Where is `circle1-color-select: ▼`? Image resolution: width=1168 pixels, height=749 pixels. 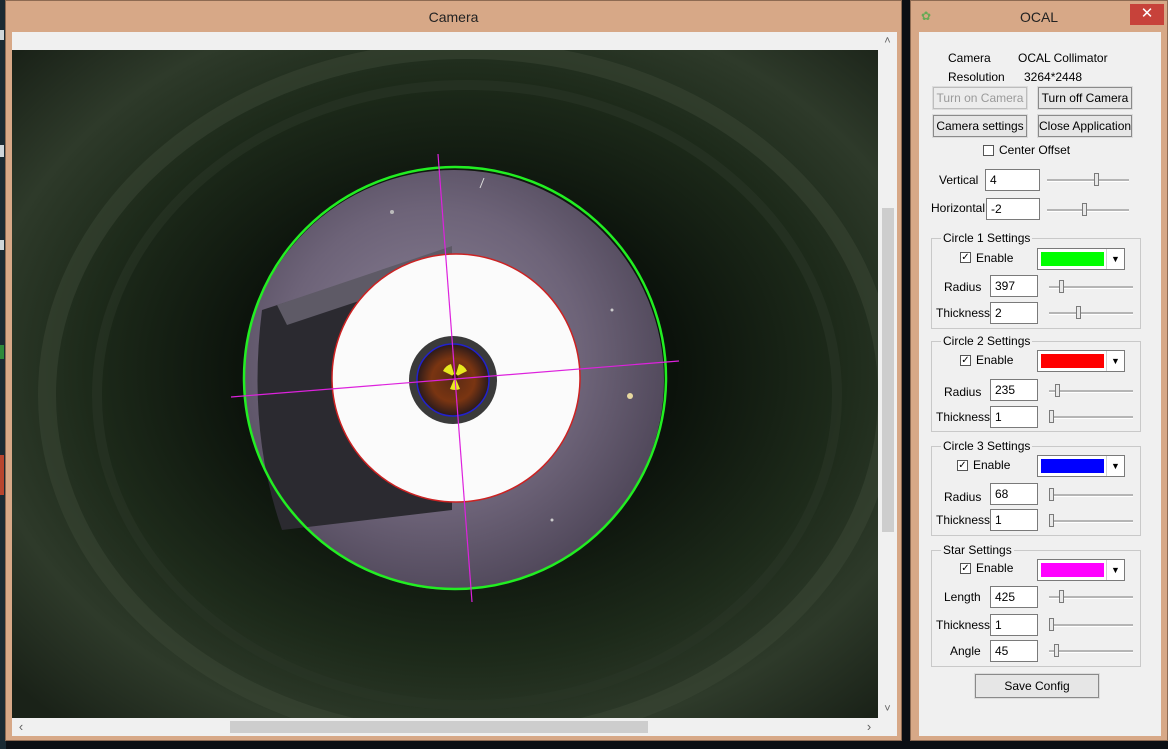 circle1-color-select: ▼ is located at coordinates (1081, 259).